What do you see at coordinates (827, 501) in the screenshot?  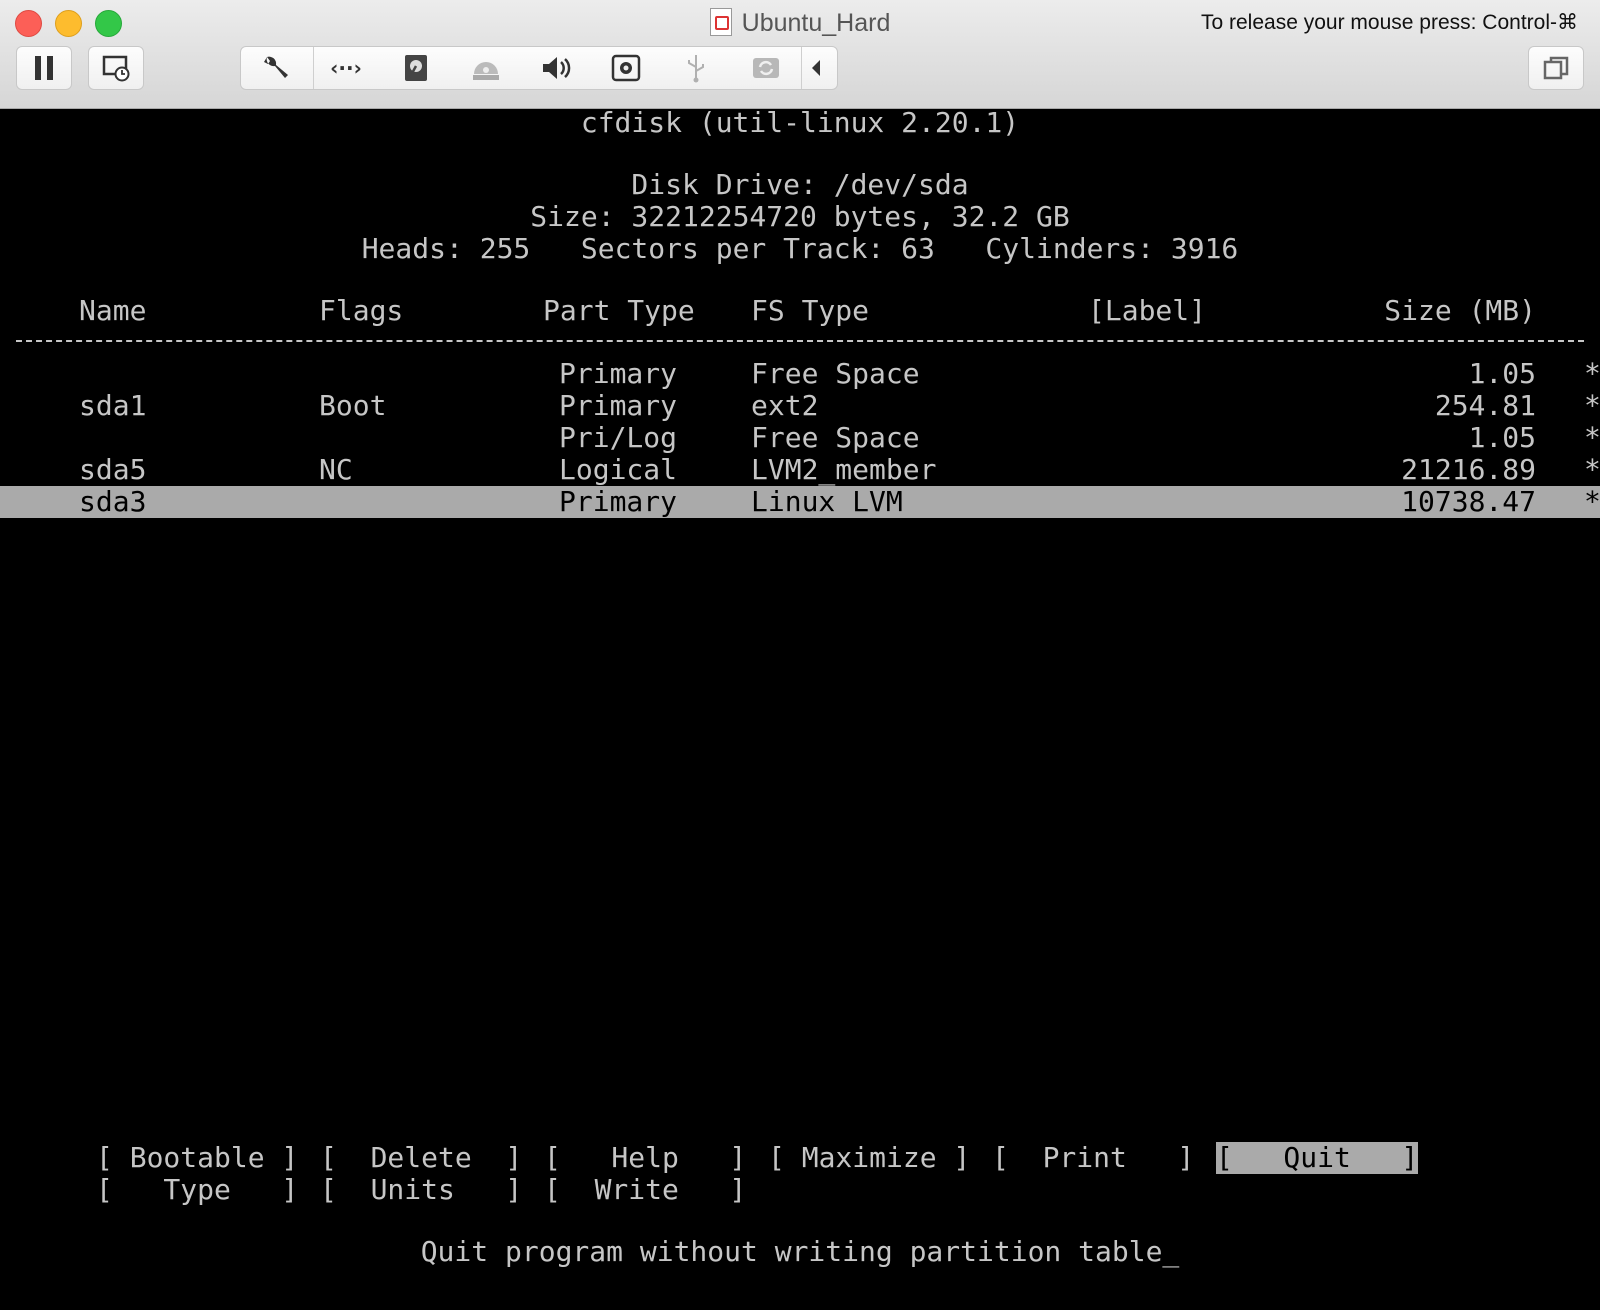 I see `partition-fs-type: Linux LVM` at bounding box center [827, 501].